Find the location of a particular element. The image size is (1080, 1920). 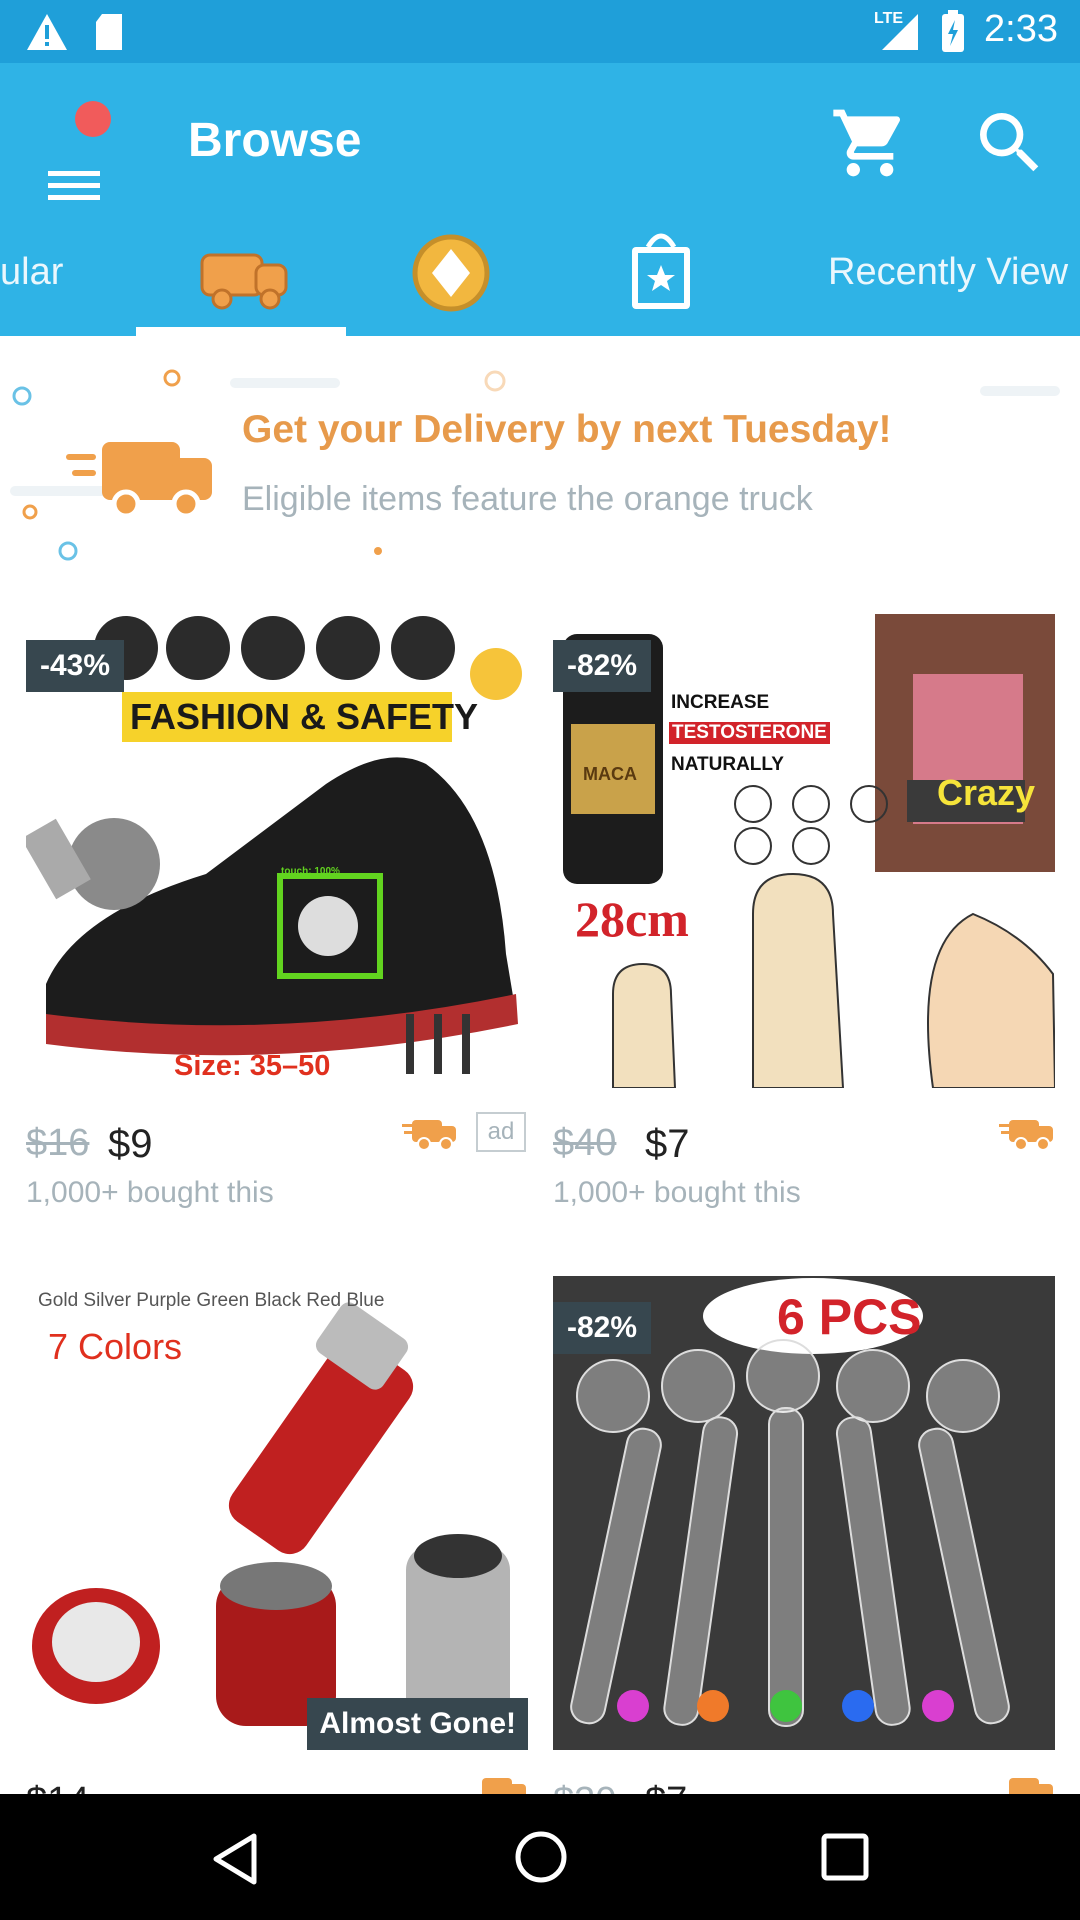

original-price-partial: $30 is located at coordinates (584, 1787).